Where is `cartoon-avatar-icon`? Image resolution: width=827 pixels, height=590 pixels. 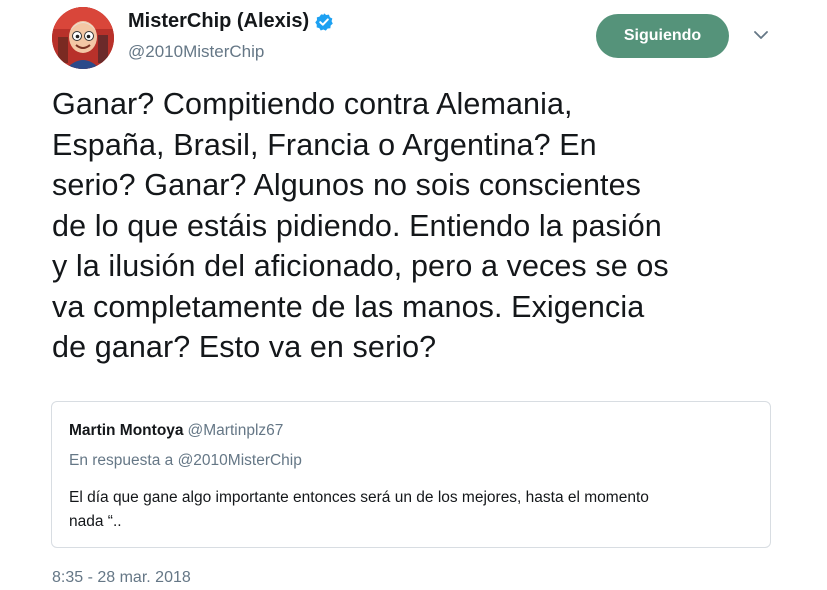 cartoon-avatar-icon is located at coordinates (83, 38).